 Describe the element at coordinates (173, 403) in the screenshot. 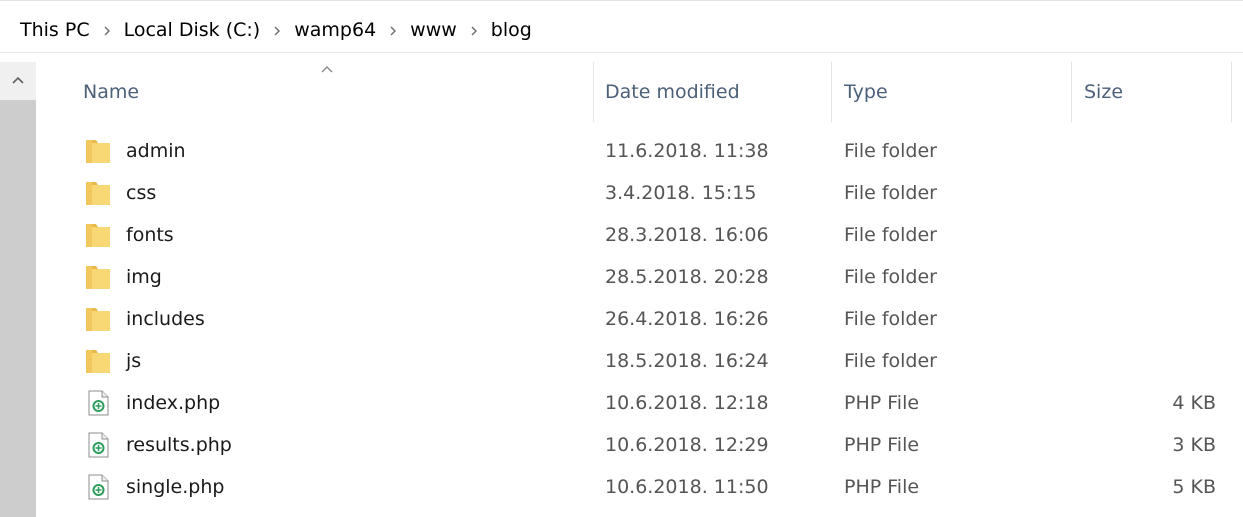

I see `file-name: index.php` at that location.